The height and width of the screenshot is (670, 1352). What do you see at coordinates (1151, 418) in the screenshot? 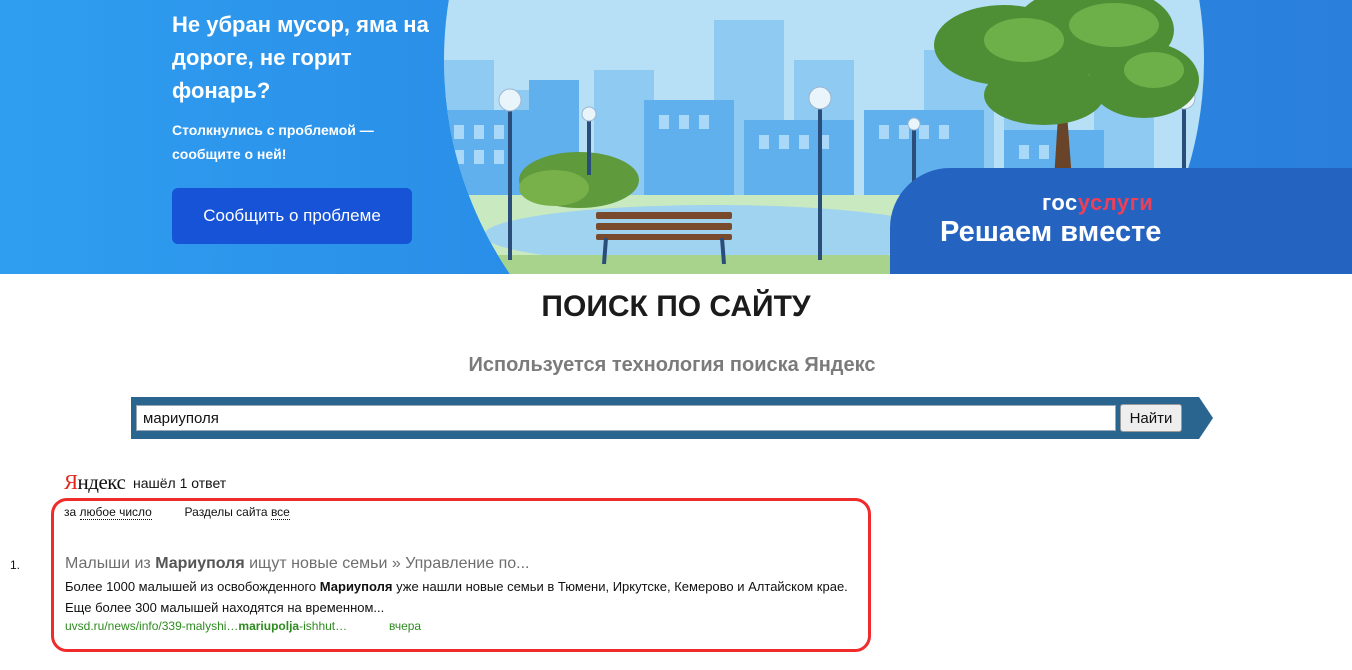
I see `search-button: Найти` at bounding box center [1151, 418].